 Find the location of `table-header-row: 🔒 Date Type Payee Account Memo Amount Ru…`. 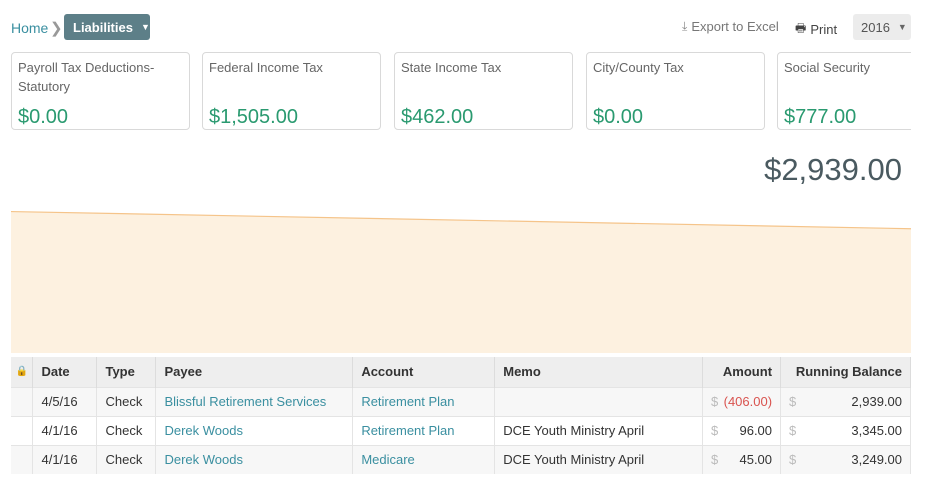

table-header-row: 🔒 Date Type Payee Account Memo Amount Ru… is located at coordinates (461, 372).